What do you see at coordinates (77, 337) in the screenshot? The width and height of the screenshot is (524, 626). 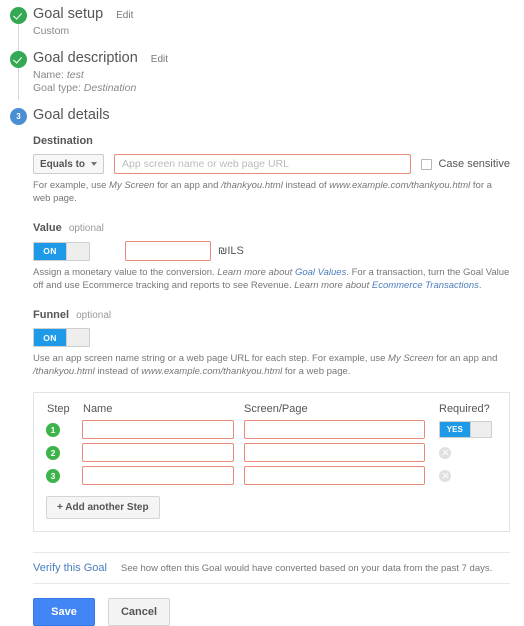 I see `funnel-toggle-knob` at bounding box center [77, 337].